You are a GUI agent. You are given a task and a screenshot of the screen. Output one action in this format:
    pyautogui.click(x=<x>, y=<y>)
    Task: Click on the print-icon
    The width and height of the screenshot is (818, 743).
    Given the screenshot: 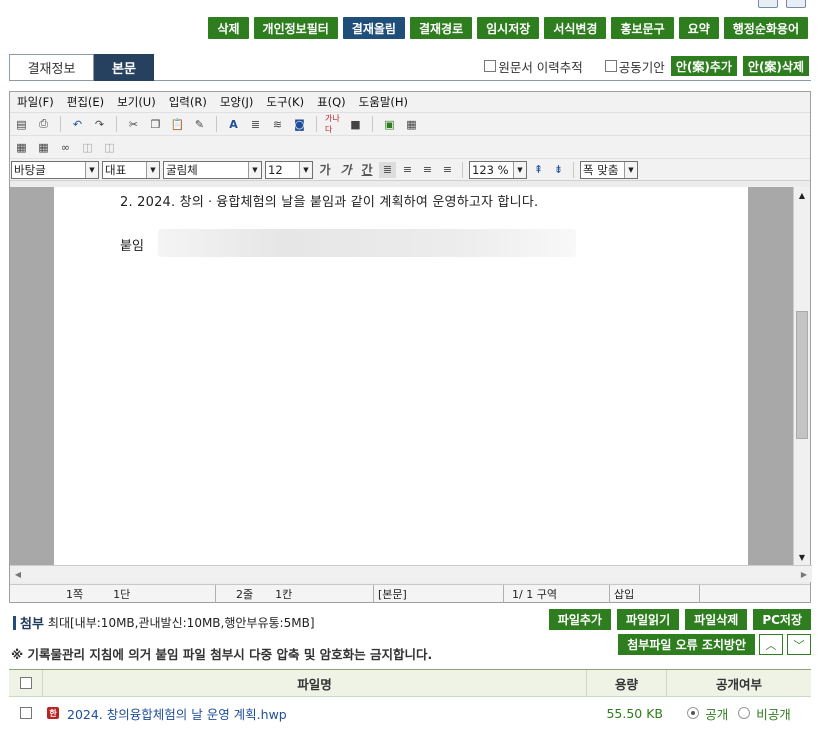 What is the action you would take?
    pyautogui.click(x=796, y=4)
    